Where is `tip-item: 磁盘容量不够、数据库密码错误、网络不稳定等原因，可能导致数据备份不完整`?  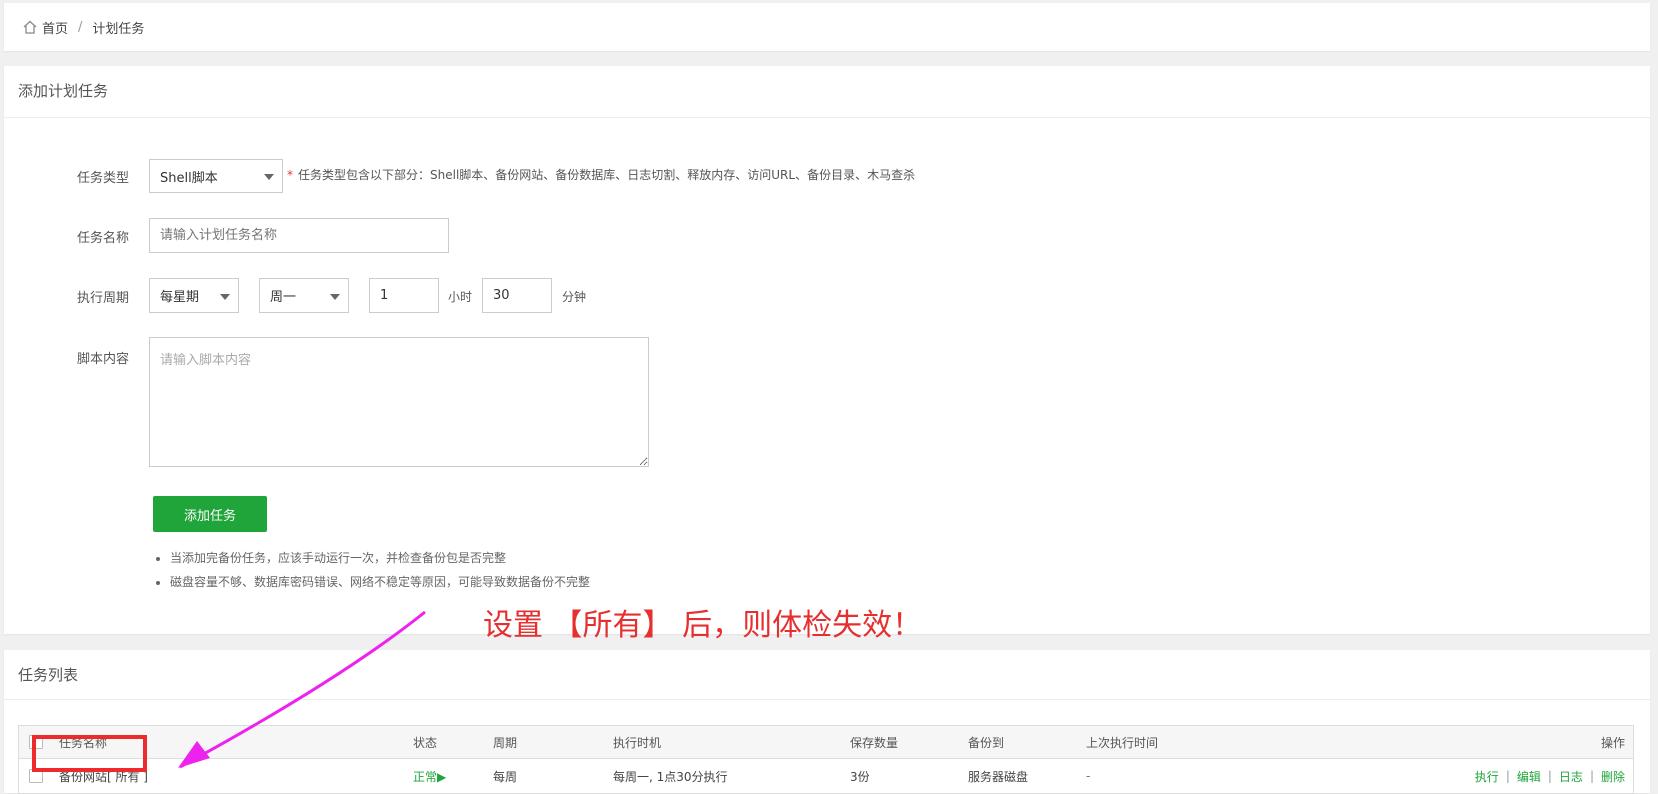
tip-item: 磁盘容量不够、数据库密码错误、网络不稳定等原因，可能导致数据备份不完整 is located at coordinates (380, 582).